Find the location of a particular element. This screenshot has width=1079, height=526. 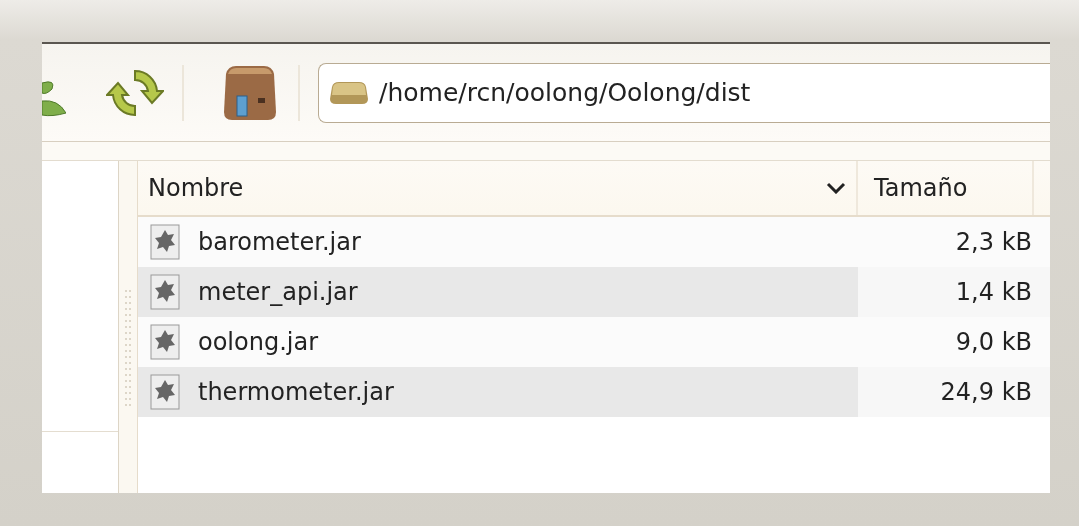

drive-icon is located at coordinates (349, 92).